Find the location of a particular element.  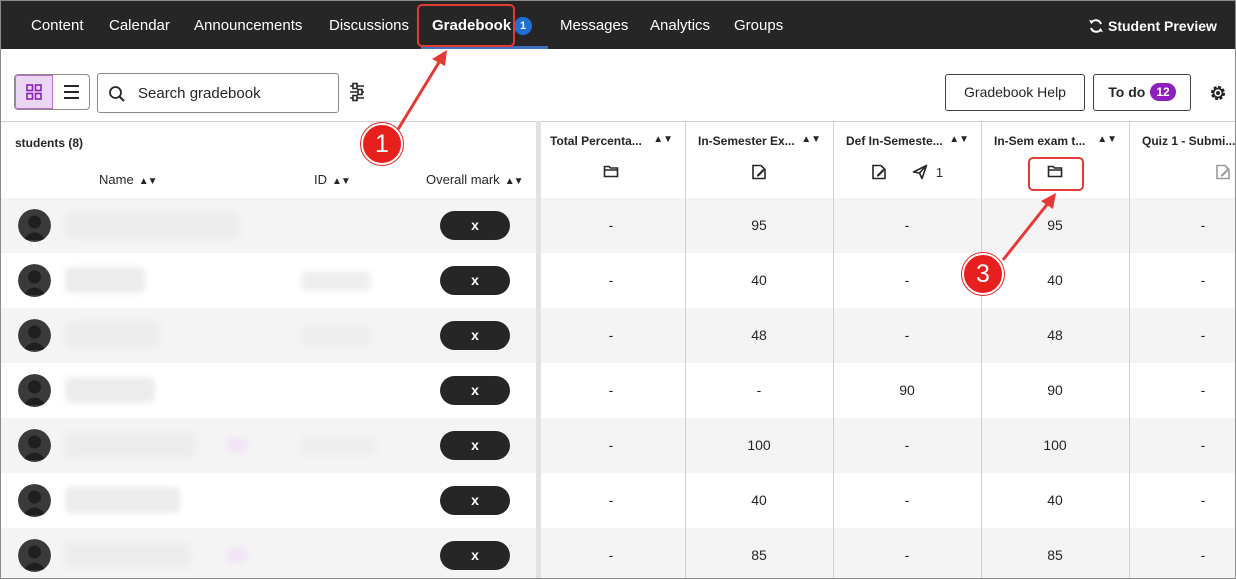

highlight-folder-icon is located at coordinates (1056, 174).